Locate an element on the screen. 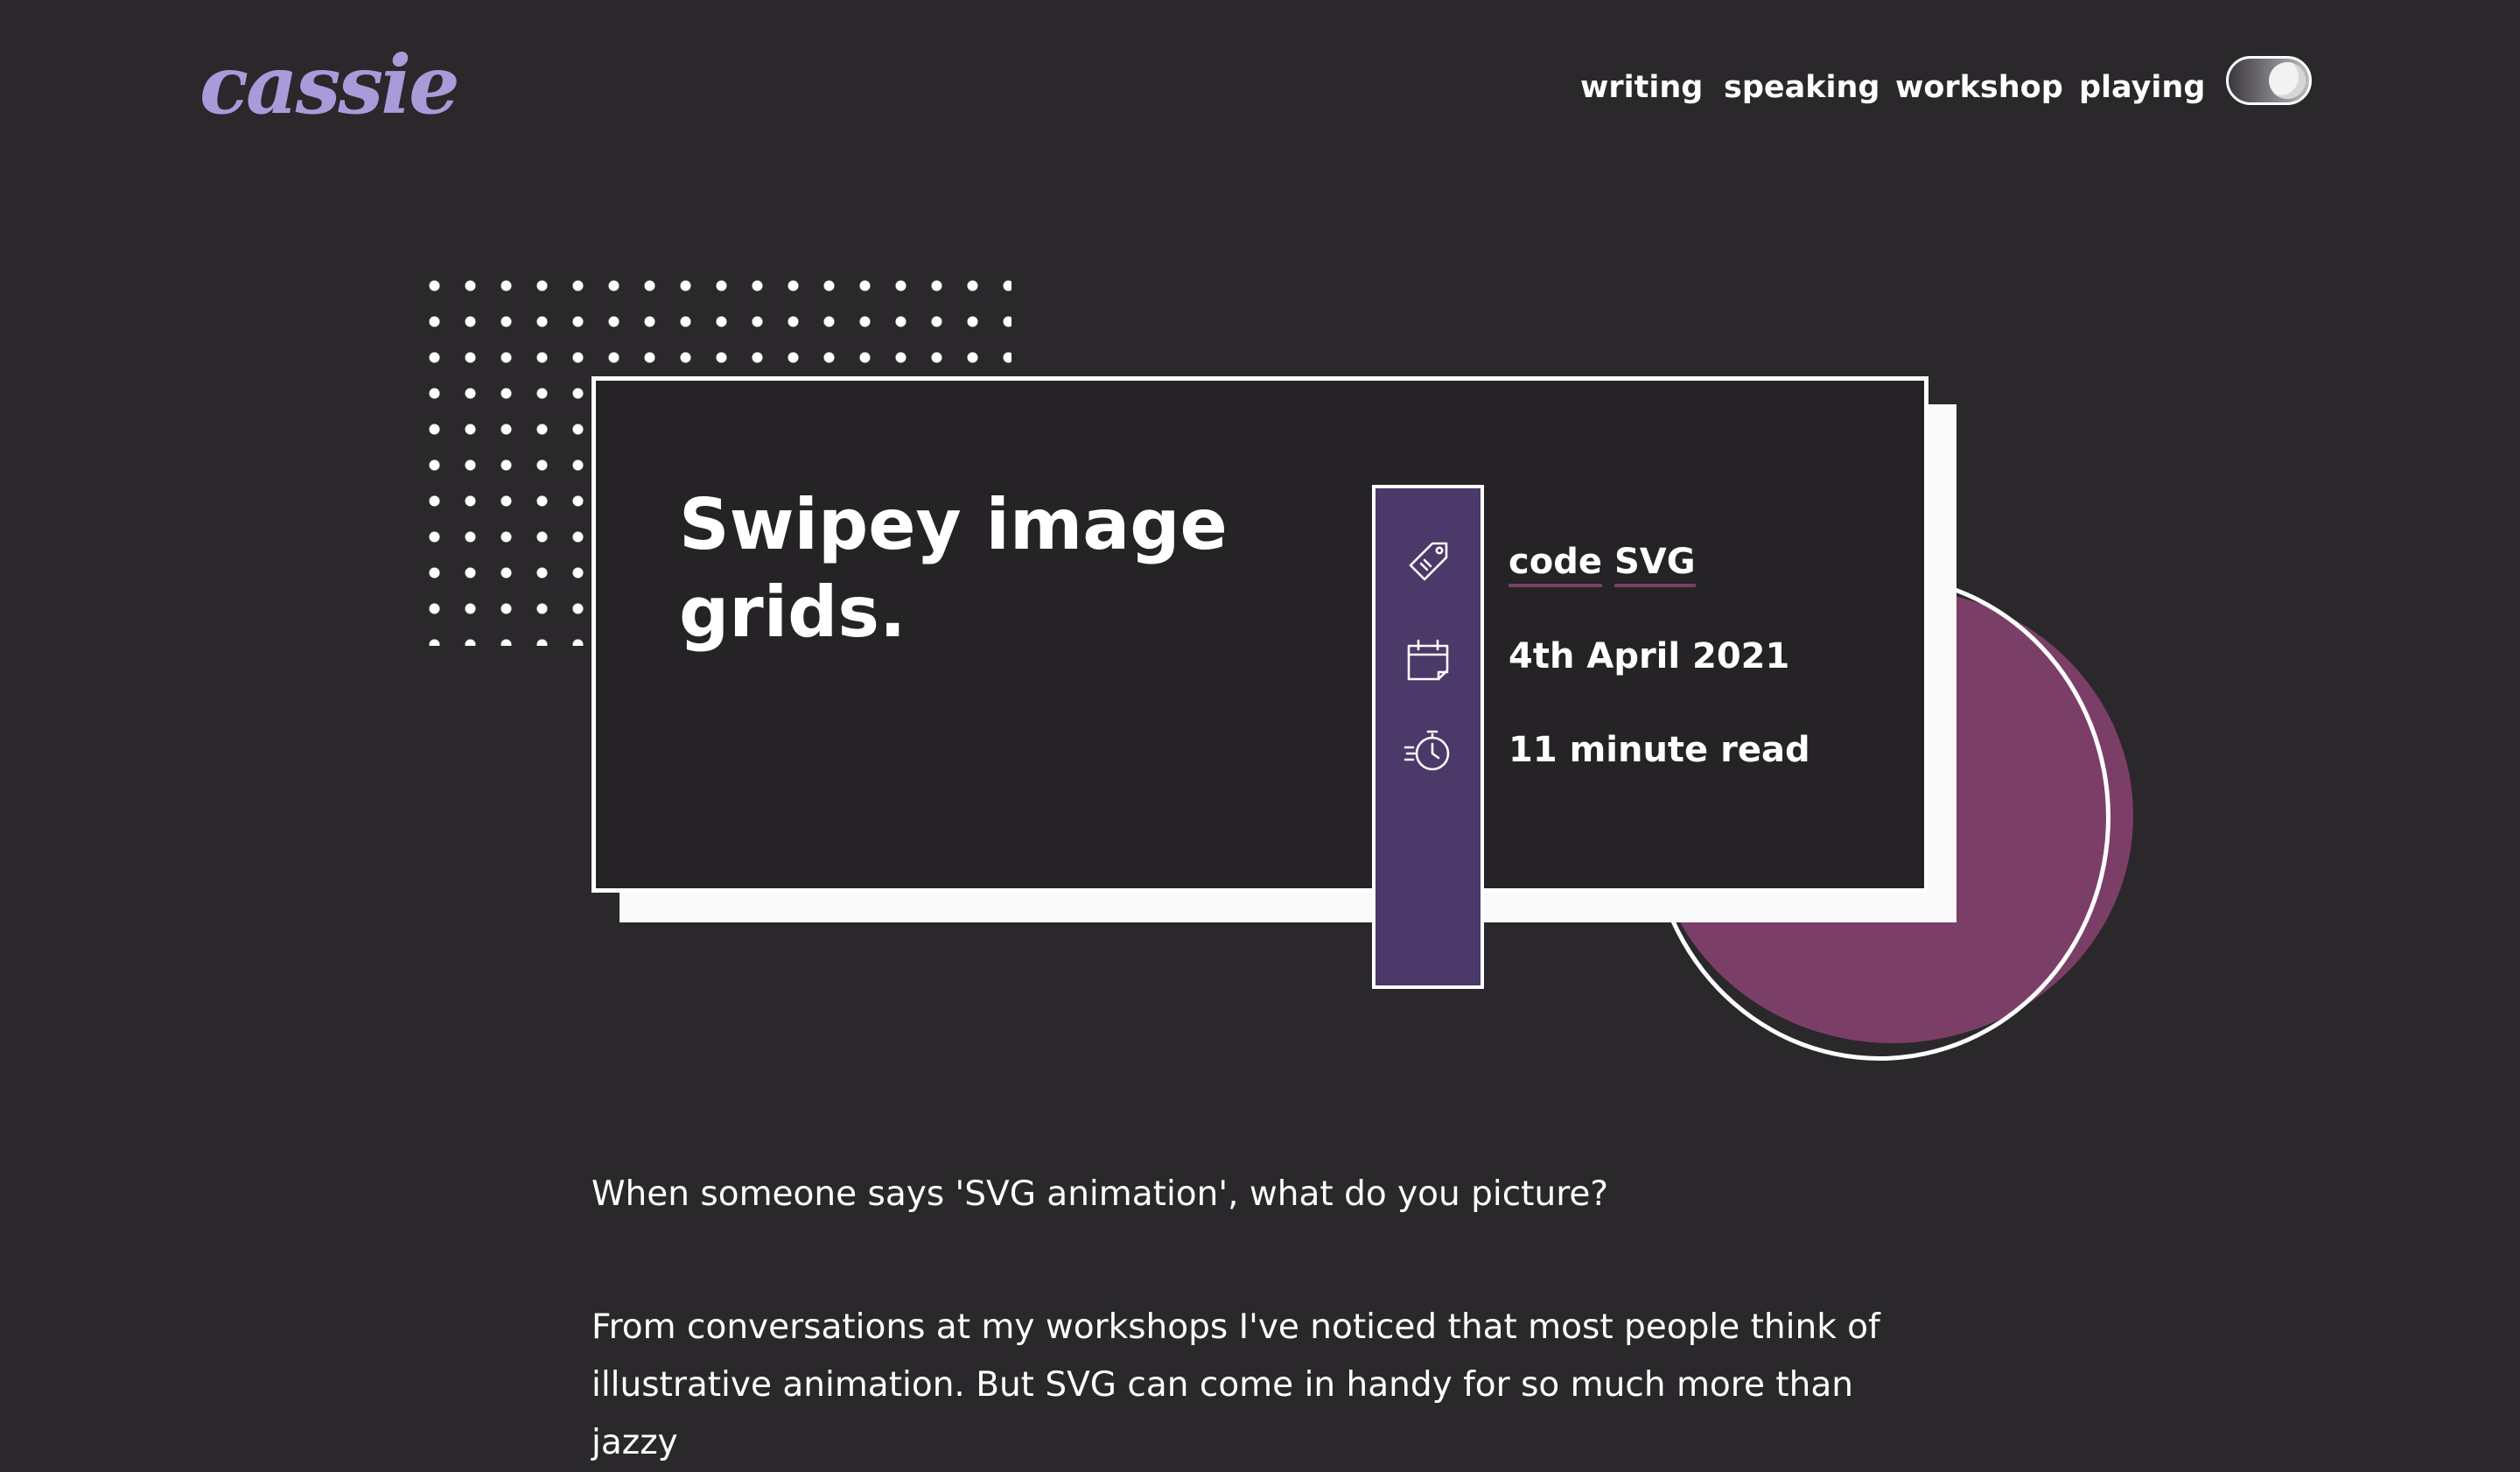 The image size is (2520, 1472). site-logo: cassie is located at coordinates (330, 85).